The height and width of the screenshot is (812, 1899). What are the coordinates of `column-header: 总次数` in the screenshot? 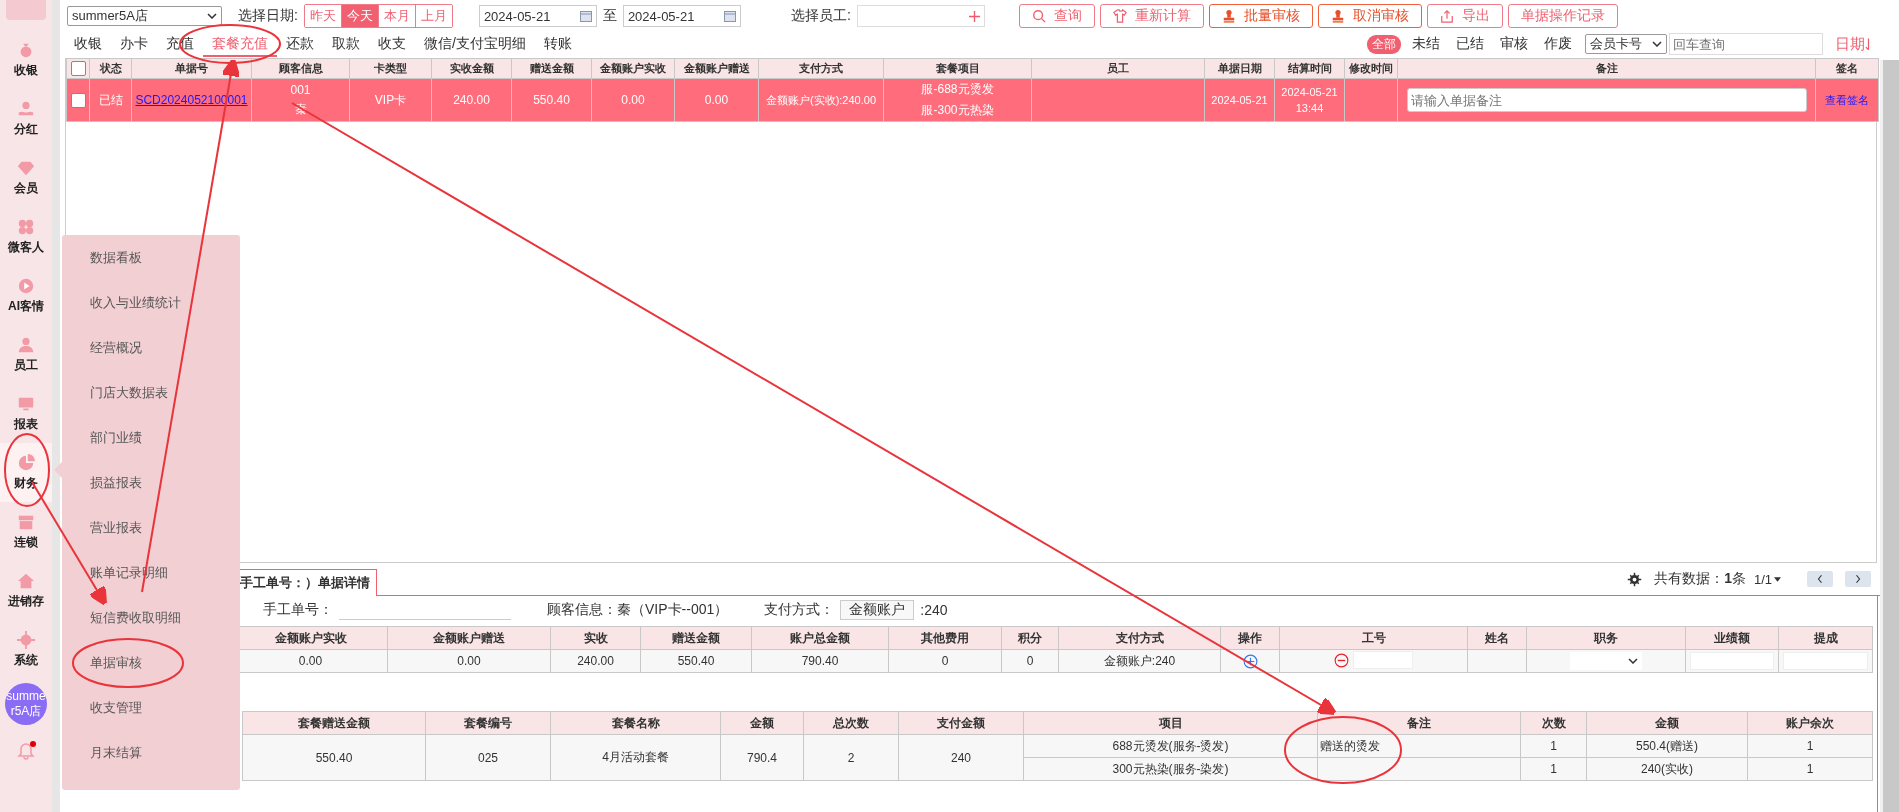 It's located at (851, 723).